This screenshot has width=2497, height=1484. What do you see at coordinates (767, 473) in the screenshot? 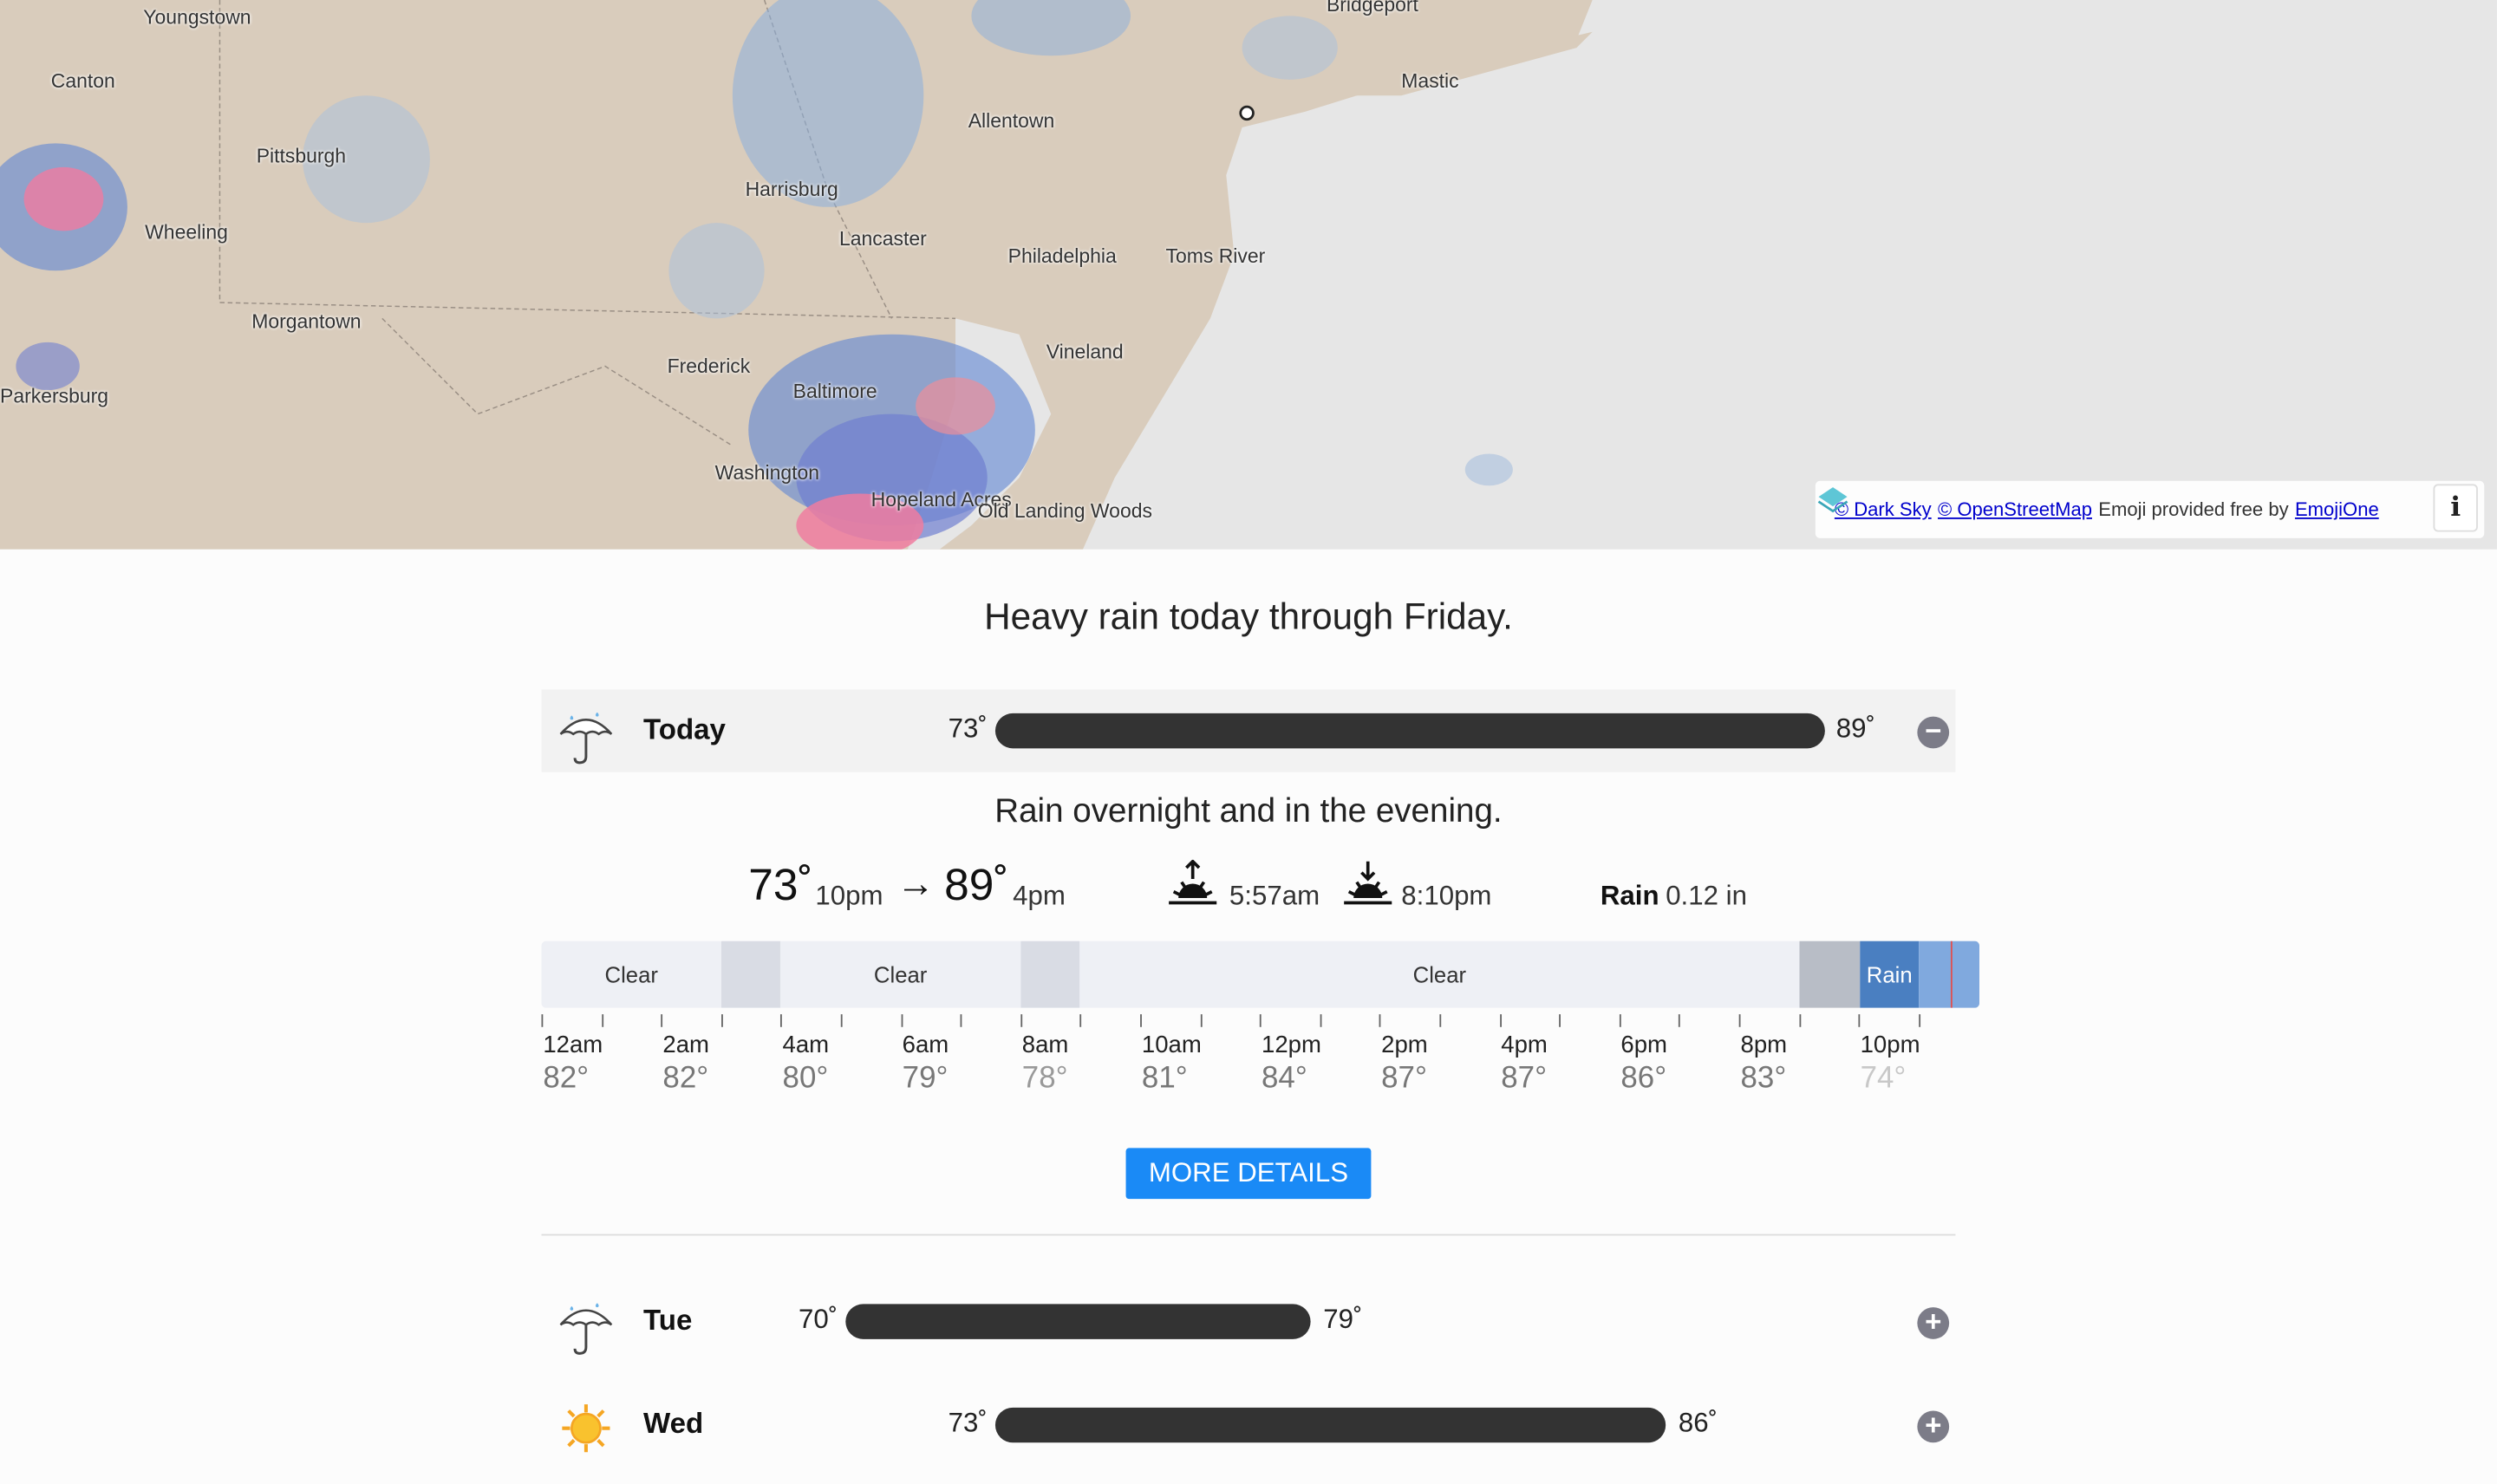
I see `map-city-label: Washington` at bounding box center [767, 473].